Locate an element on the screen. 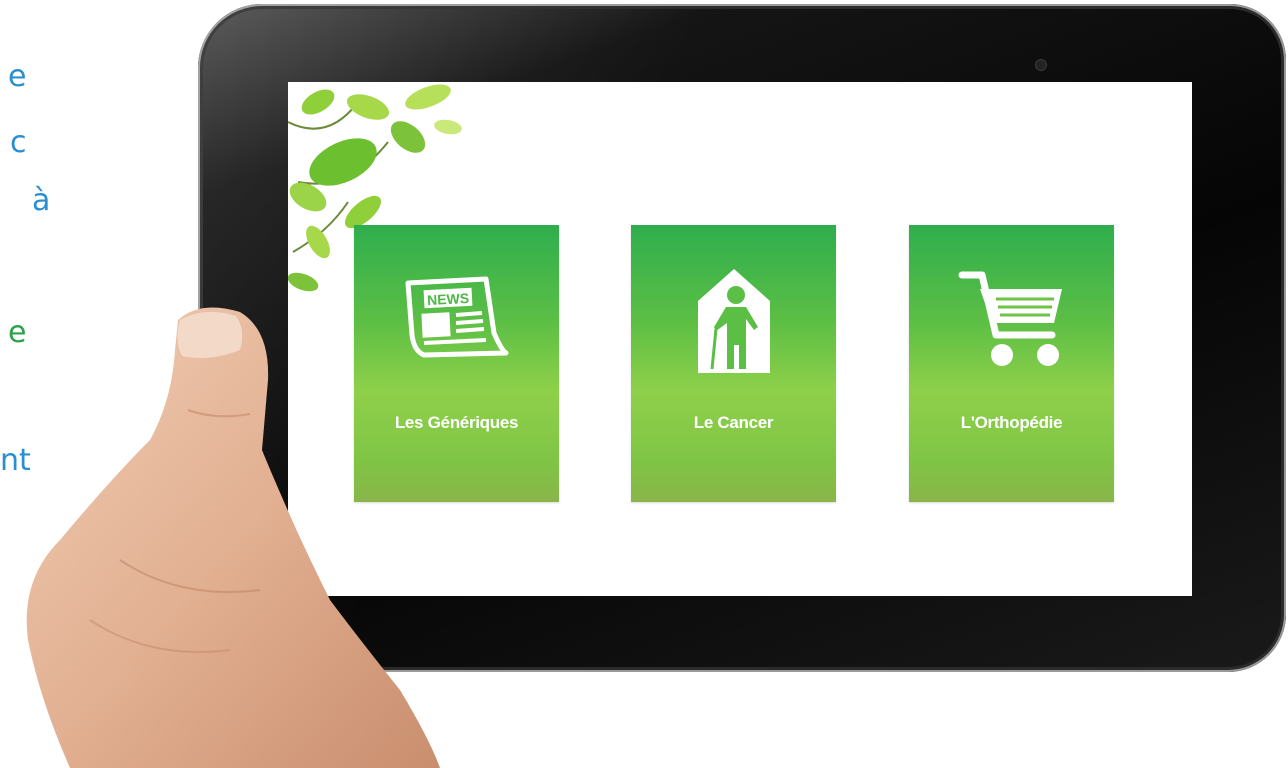 The height and width of the screenshot is (768, 1288). svg-text: NEWS is located at coordinates (447, 299).